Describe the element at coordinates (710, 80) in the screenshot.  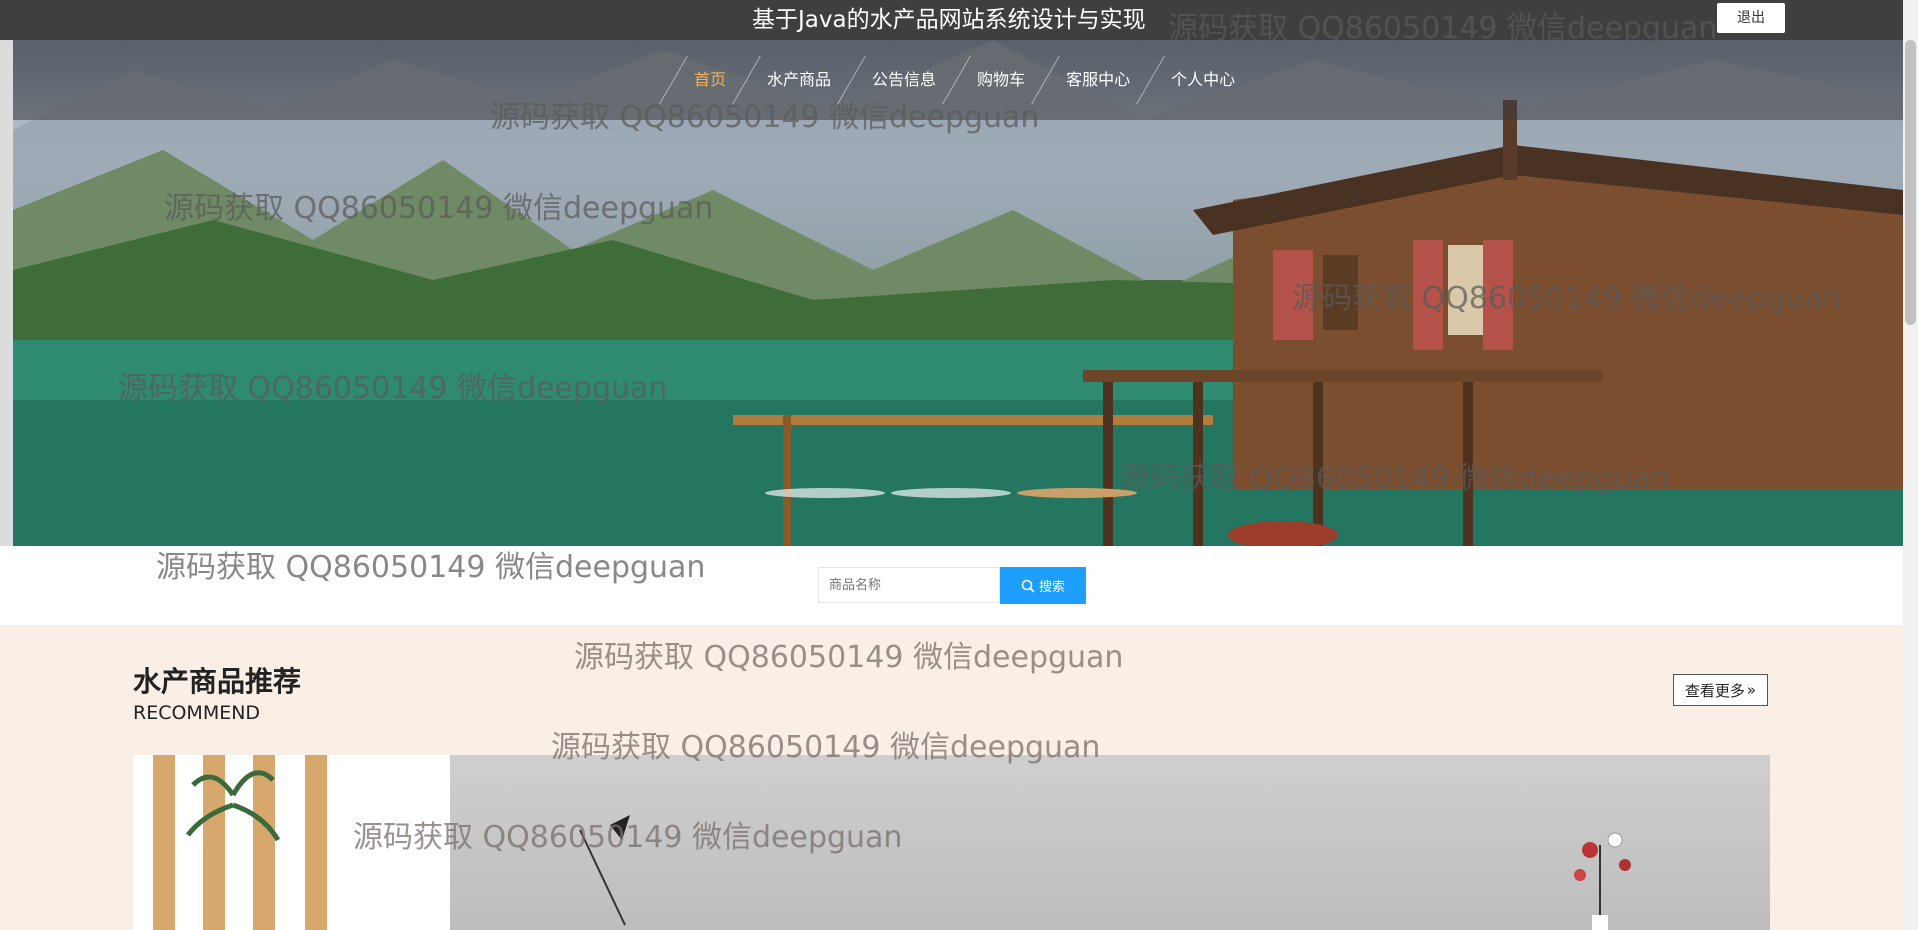
I see `nav-item-home: 首页` at that location.